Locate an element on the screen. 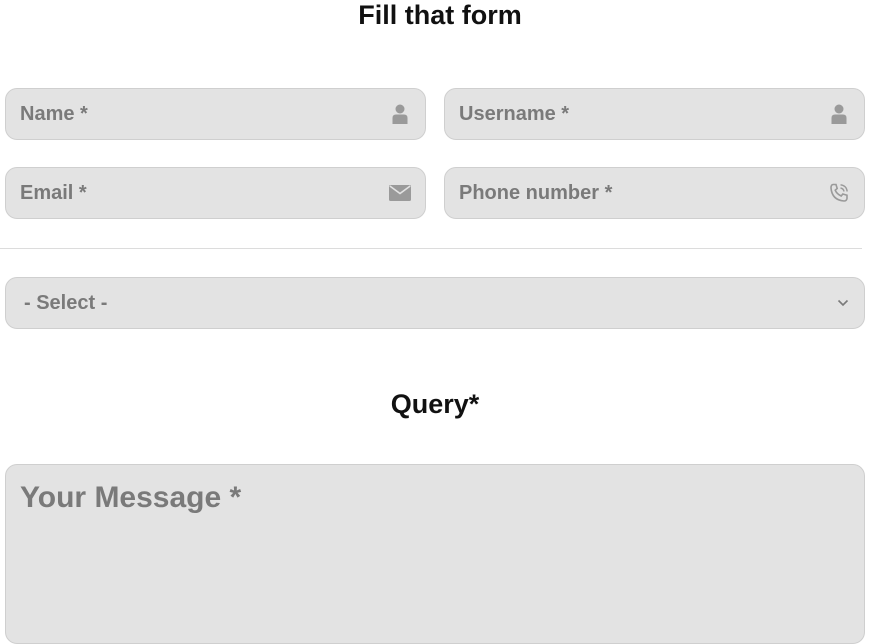 The image size is (880, 644). email-field is located at coordinates (215, 193).